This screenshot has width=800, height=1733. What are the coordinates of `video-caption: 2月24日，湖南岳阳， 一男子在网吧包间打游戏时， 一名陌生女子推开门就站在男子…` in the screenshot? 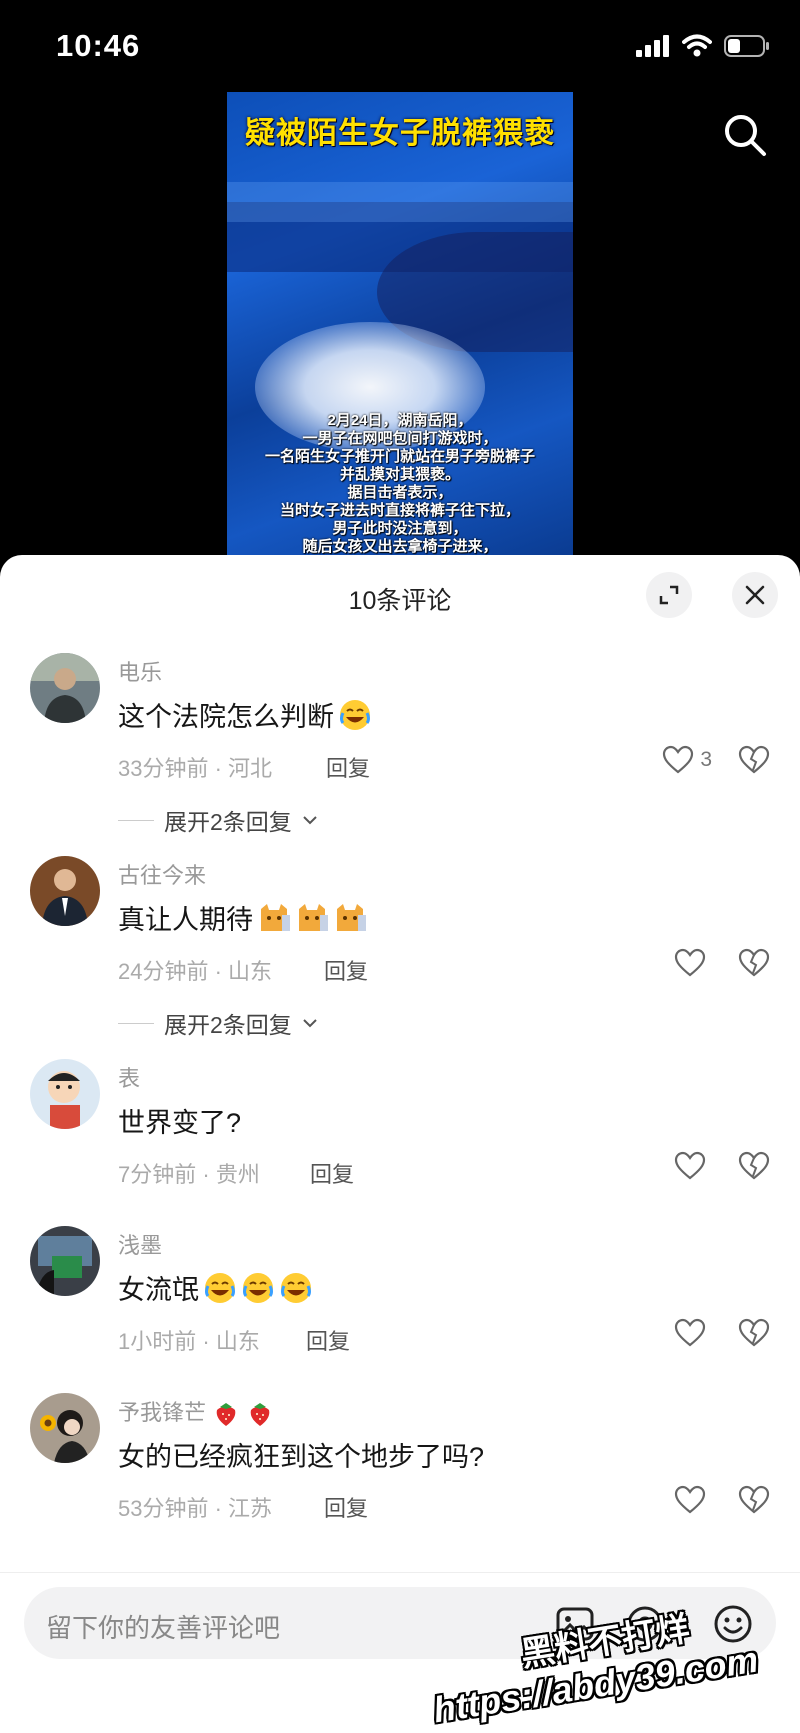 It's located at (400, 484).